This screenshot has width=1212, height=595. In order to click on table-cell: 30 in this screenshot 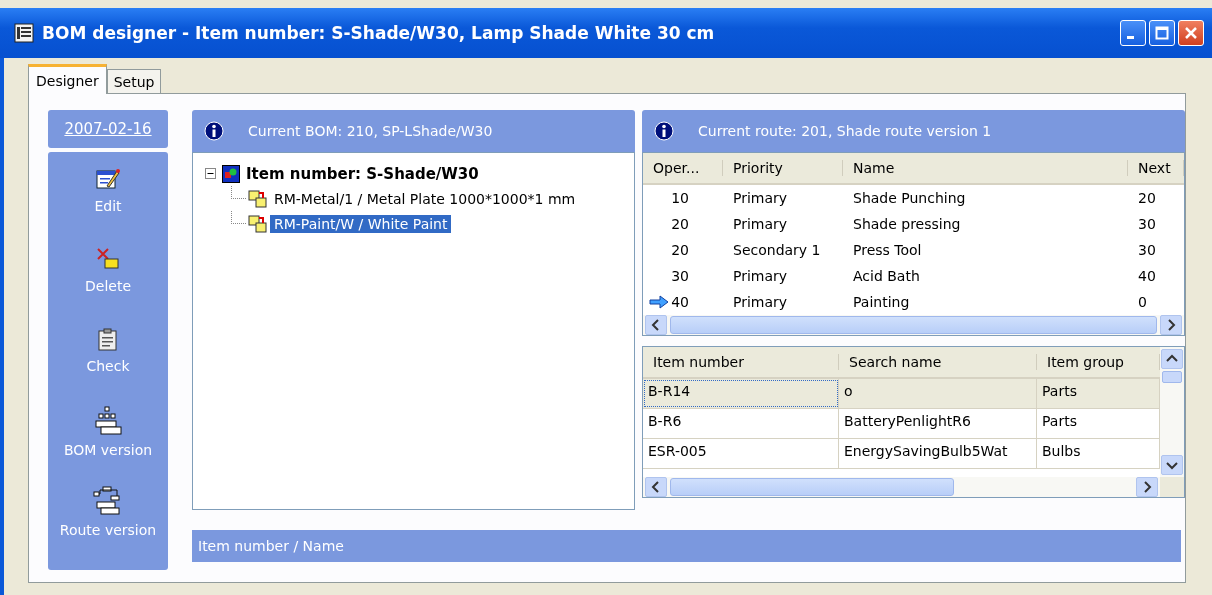, I will do `click(680, 276)`.